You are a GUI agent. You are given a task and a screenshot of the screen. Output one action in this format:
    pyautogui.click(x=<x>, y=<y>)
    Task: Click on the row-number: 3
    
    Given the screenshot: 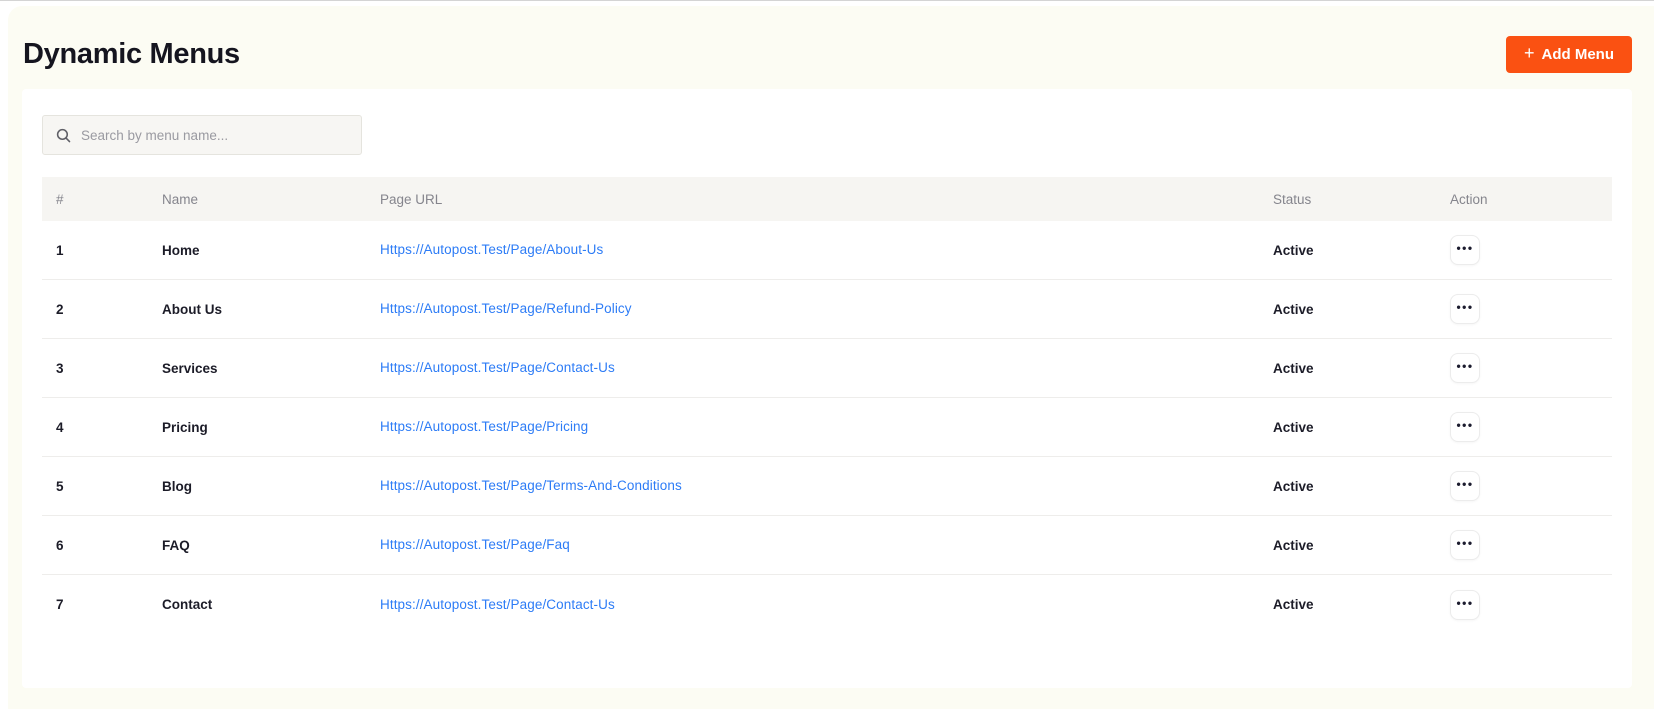 What is the action you would take?
    pyautogui.click(x=60, y=368)
    